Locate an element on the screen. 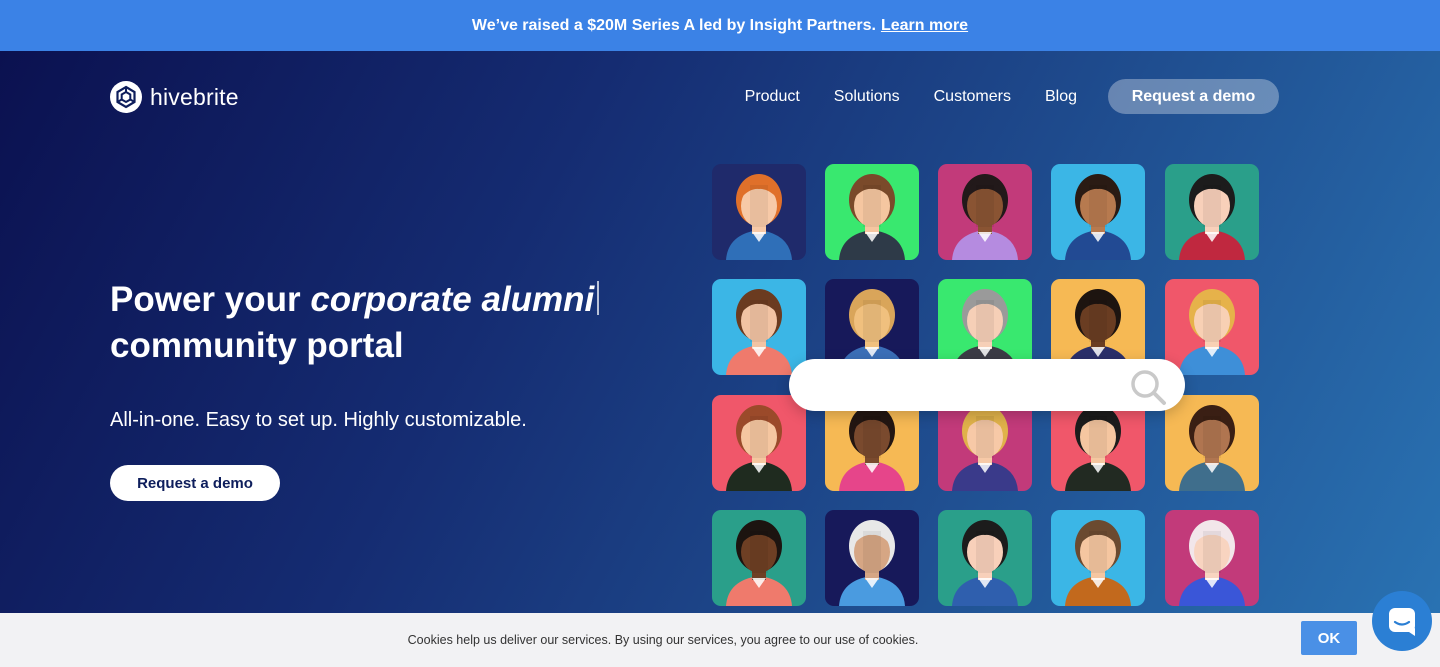  hivebrite-logo-icon is located at coordinates (126, 97).